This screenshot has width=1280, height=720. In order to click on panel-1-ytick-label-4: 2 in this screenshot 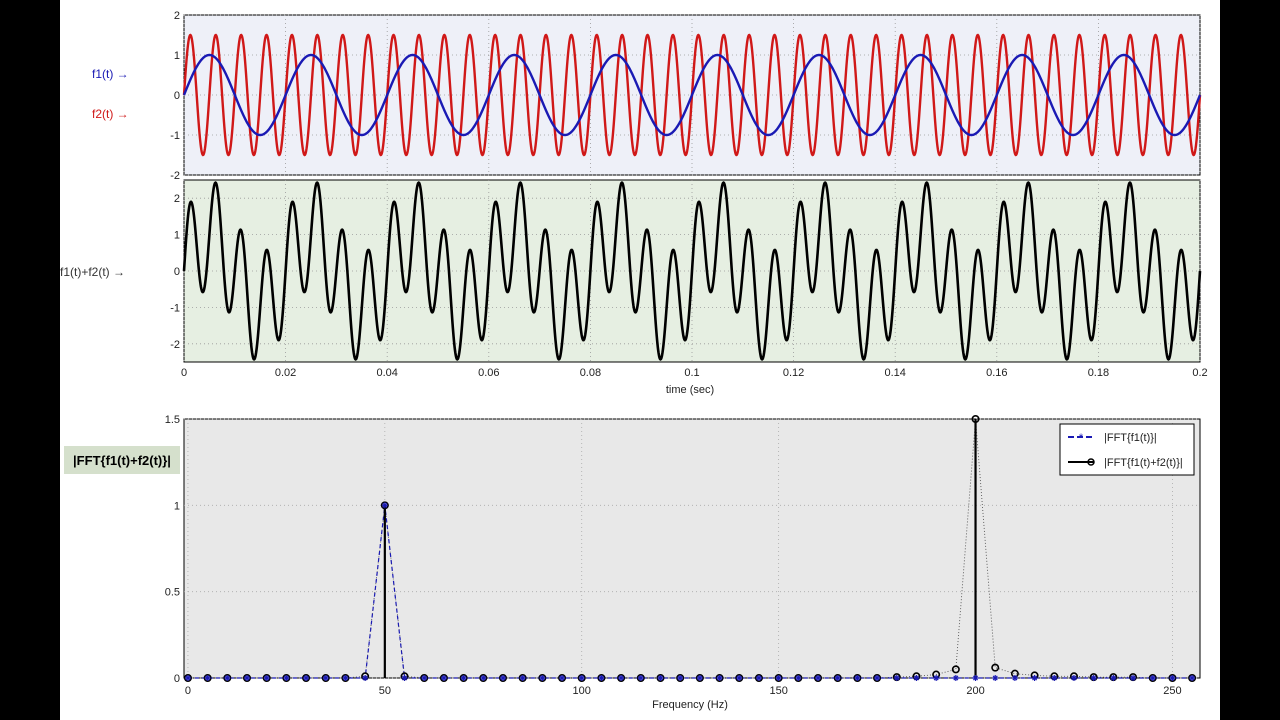, I will do `click(177, 16)`.